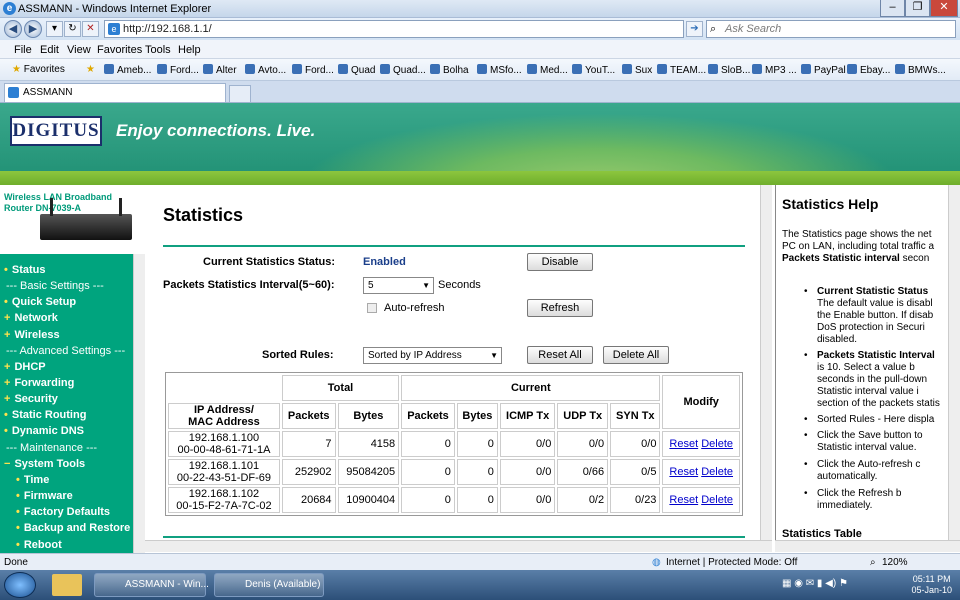 The height and width of the screenshot is (600, 960). I want to click on sorted-label: Sorted Rules:, so click(298, 355).